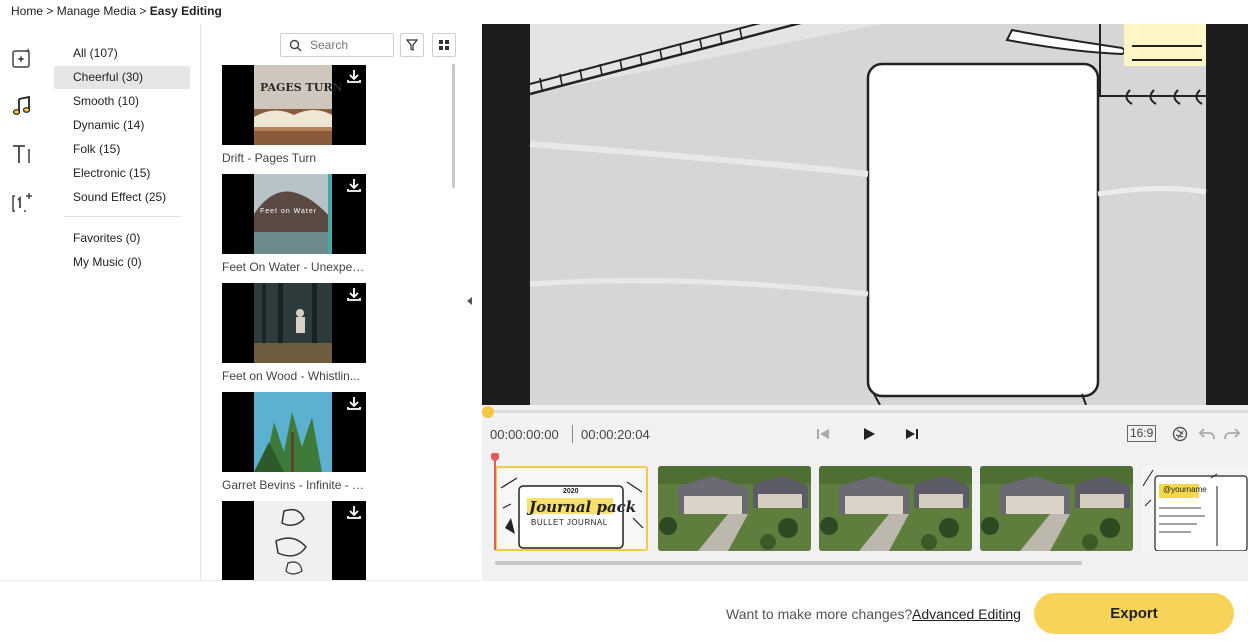  Describe the element at coordinates (185, 11) in the screenshot. I see `breadcrumb-current: Easy Editing` at that location.